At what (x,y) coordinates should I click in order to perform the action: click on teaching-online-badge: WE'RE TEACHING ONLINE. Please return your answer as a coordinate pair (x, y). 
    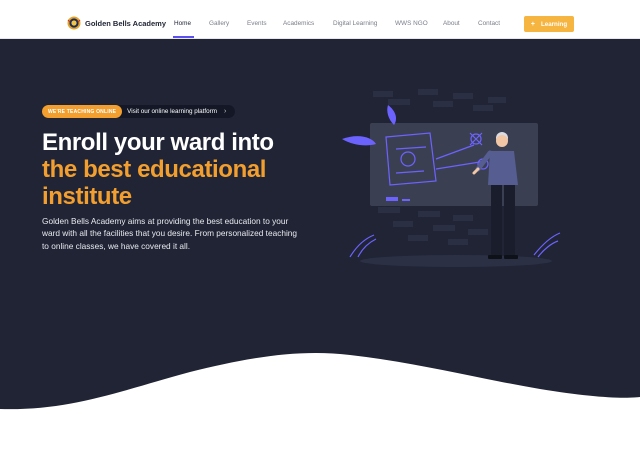
    Looking at the image, I should click on (82, 111).